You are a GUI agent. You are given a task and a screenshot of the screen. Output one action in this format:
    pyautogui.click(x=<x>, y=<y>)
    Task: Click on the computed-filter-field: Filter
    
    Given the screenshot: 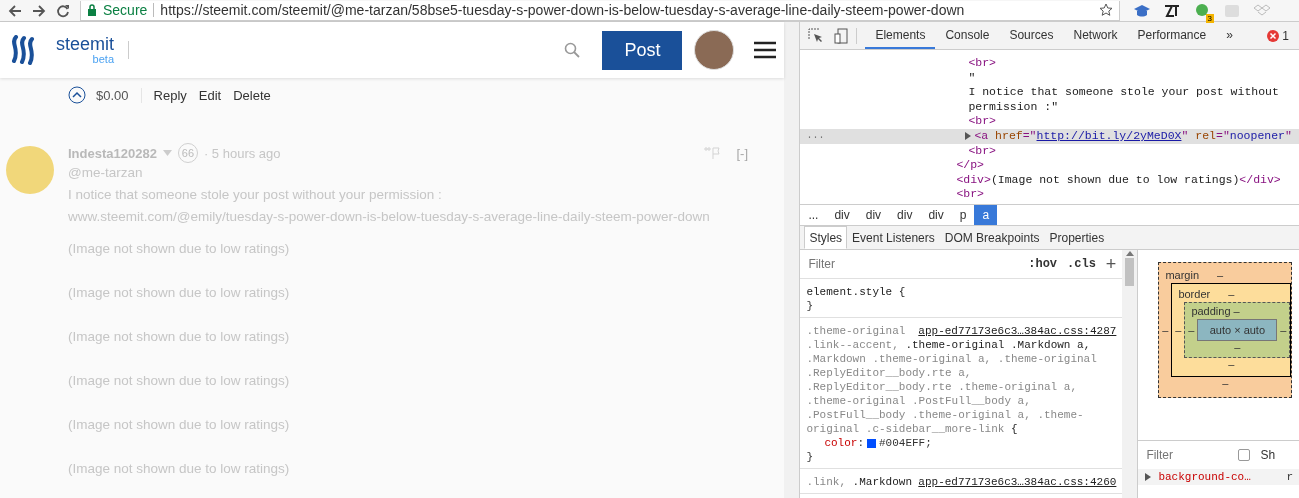 What is the action you would take?
    pyautogui.click(x=1186, y=455)
    